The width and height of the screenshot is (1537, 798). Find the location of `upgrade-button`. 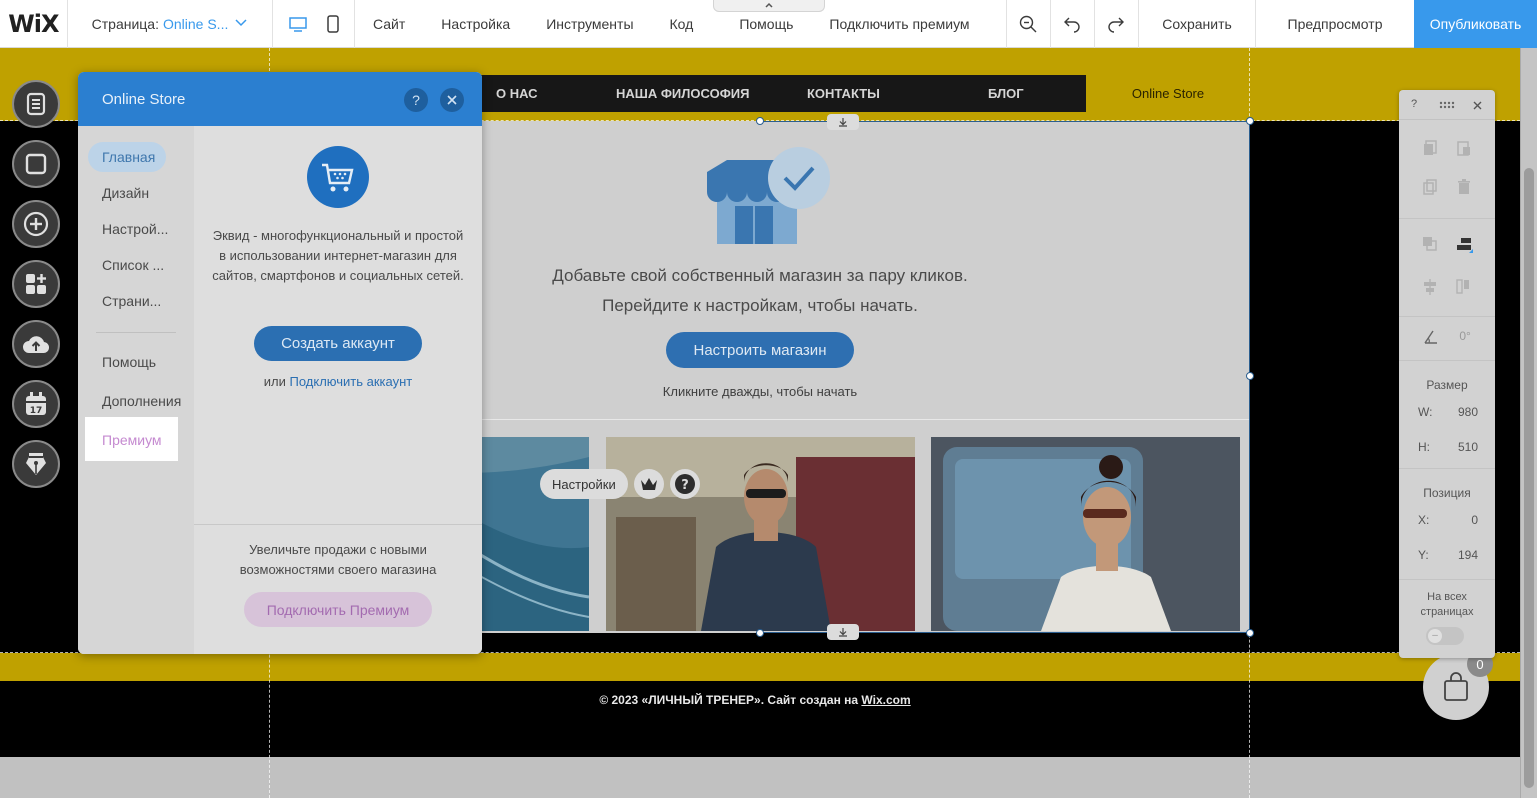

upgrade-button is located at coordinates (648, 484).